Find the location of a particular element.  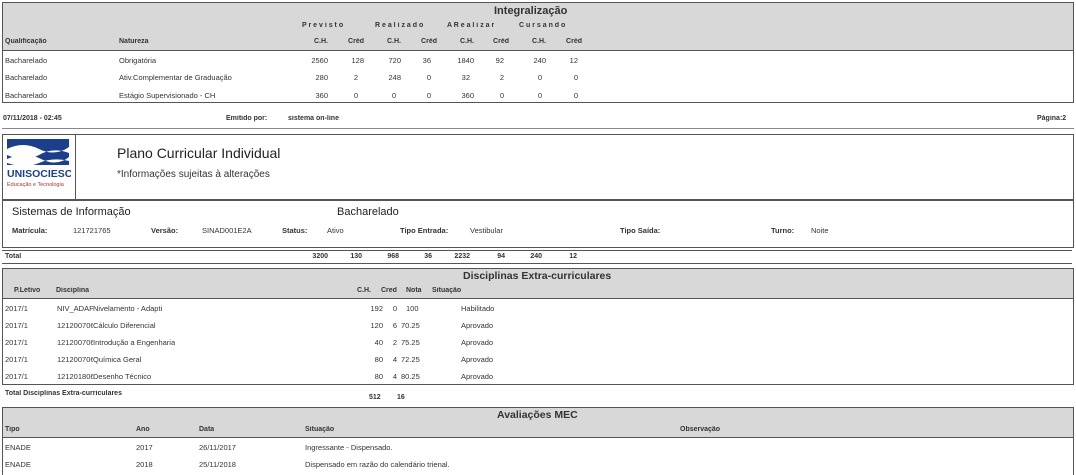

col-data: Data is located at coordinates (207, 429).